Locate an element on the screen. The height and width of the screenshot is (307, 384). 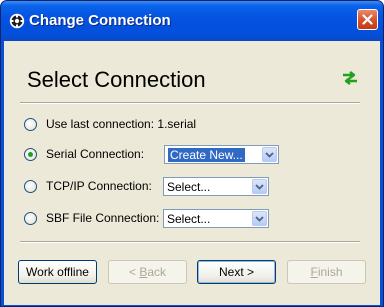
finish-mnemonic: F is located at coordinates (314, 272).